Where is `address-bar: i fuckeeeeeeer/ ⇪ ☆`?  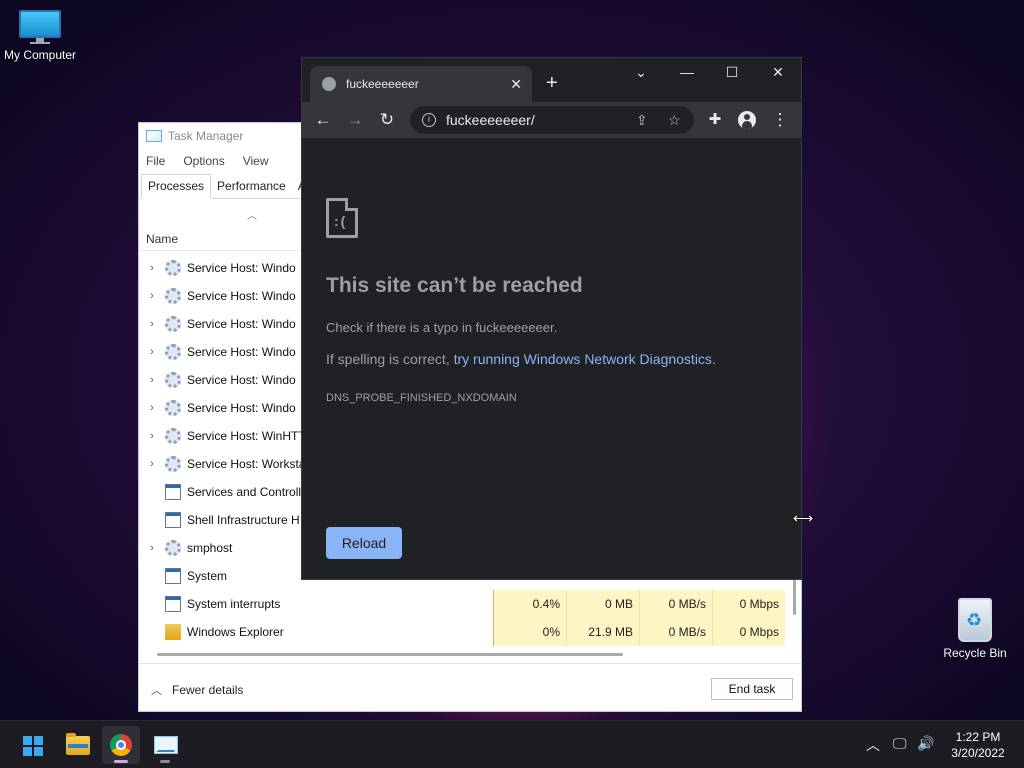
address-bar: i fuckeeeeeeer/ ⇪ ☆ is located at coordinates (552, 120).